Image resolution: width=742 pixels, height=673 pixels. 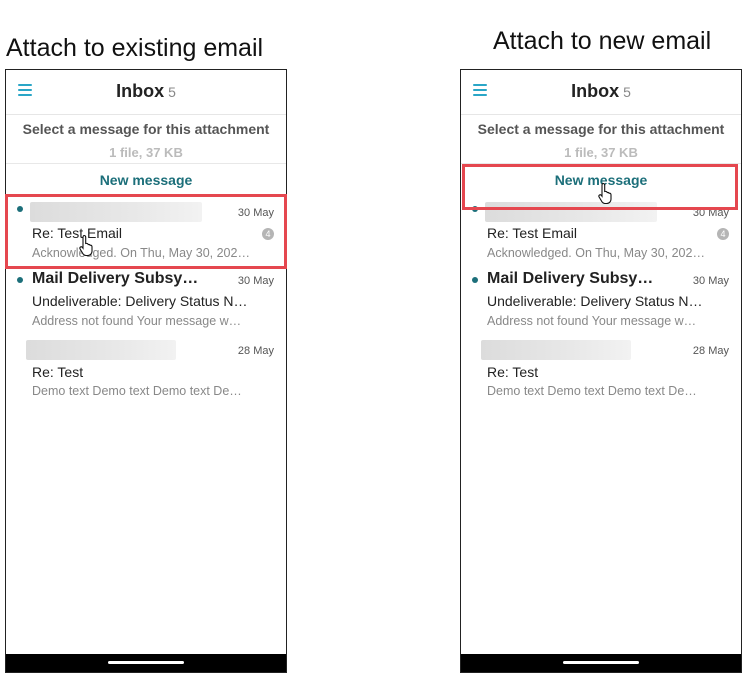 What do you see at coordinates (135, 48) in the screenshot?
I see `left-panel-caption: Attach to existing email` at bounding box center [135, 48].